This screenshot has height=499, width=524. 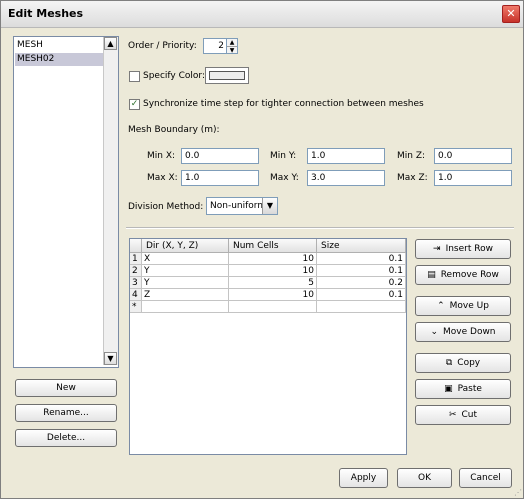 What do you see at coordinates (66, 202) in the screenshot?
I see `mesh-list: MESH MESH02 ▲ ▼` at bounding box center [66, 202].